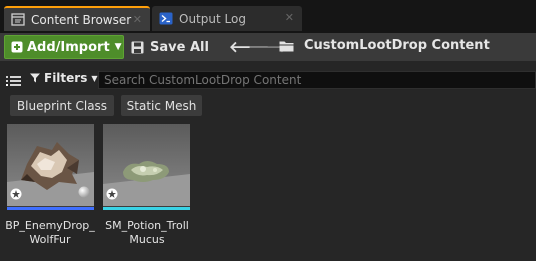 The width and height of the screenshot is (536, 261). Describe the element at coordinates (81, 19) in the screenshot. I see `tab-label: Content Browser` at that location.